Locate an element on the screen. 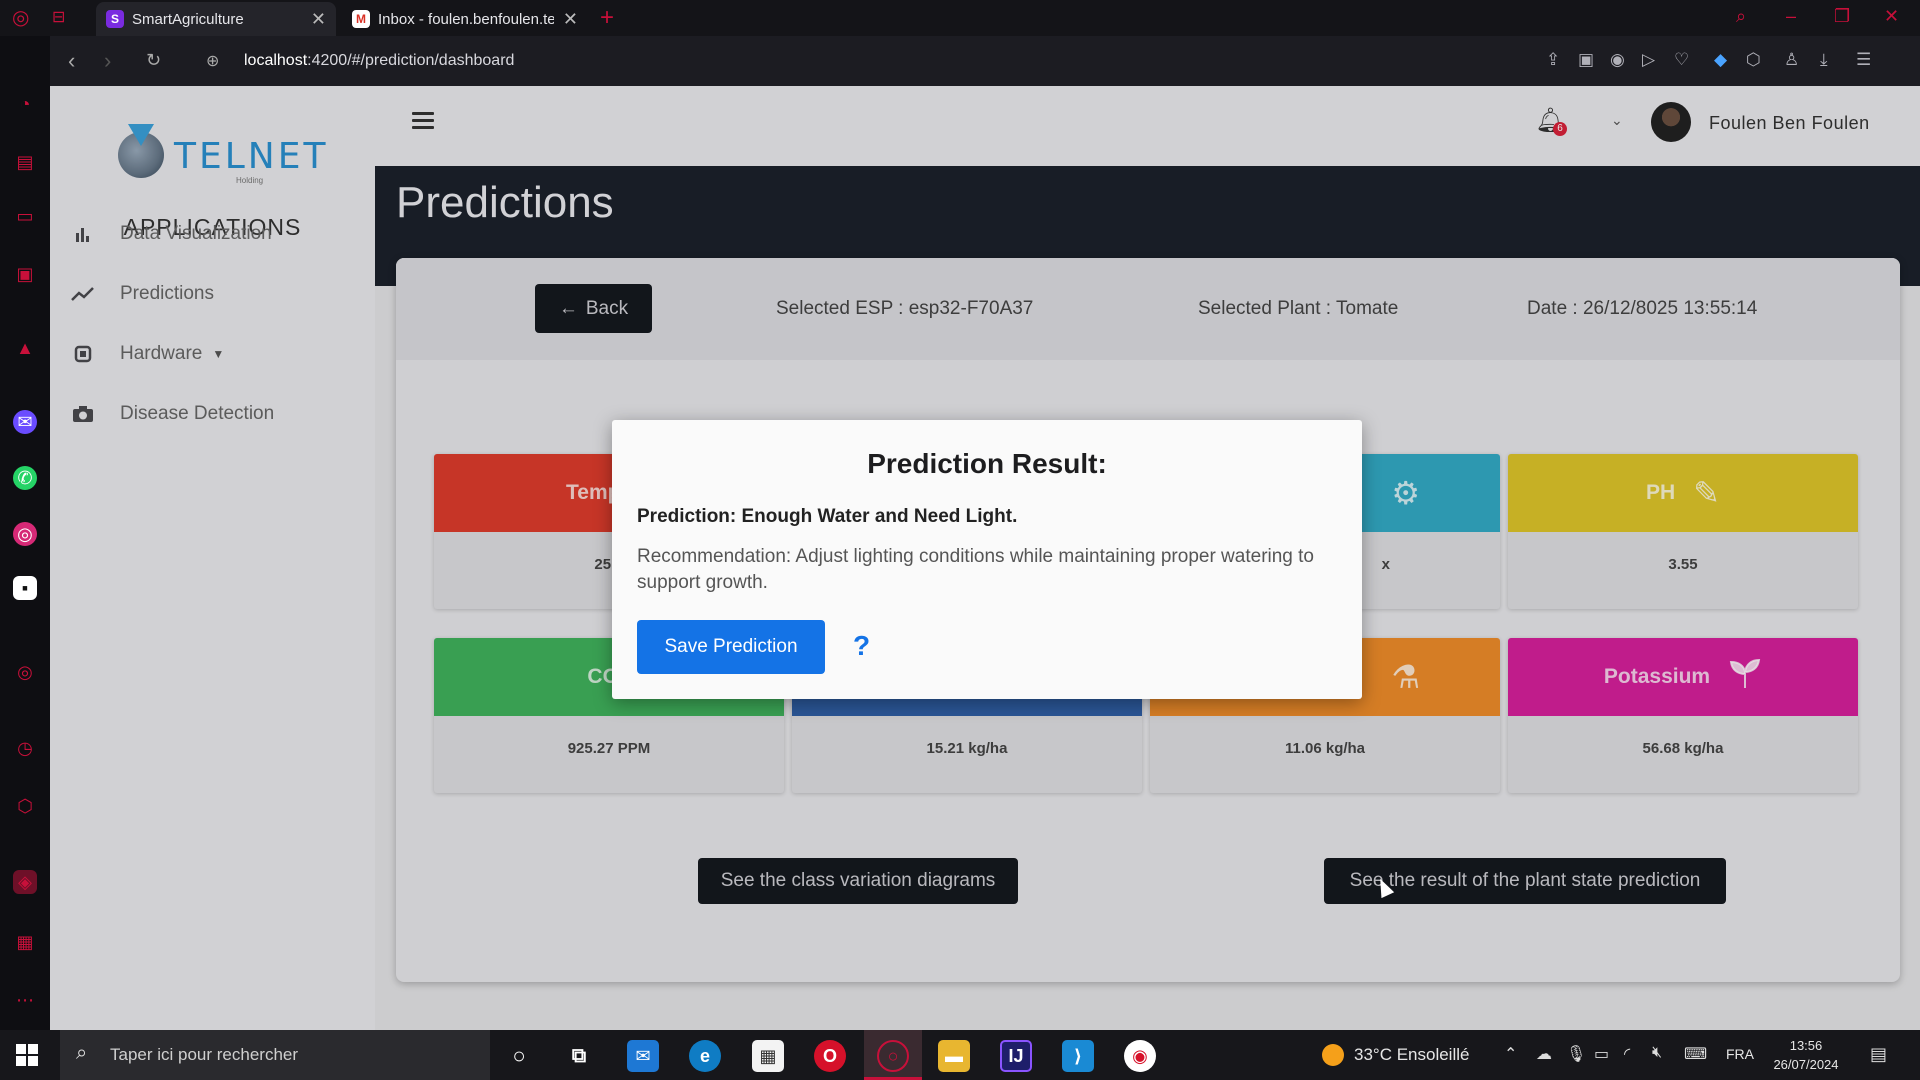 This screenshot has width=1920, height=1080. notification-center-icon: ▤ is located at coordinates (1878, 1054).